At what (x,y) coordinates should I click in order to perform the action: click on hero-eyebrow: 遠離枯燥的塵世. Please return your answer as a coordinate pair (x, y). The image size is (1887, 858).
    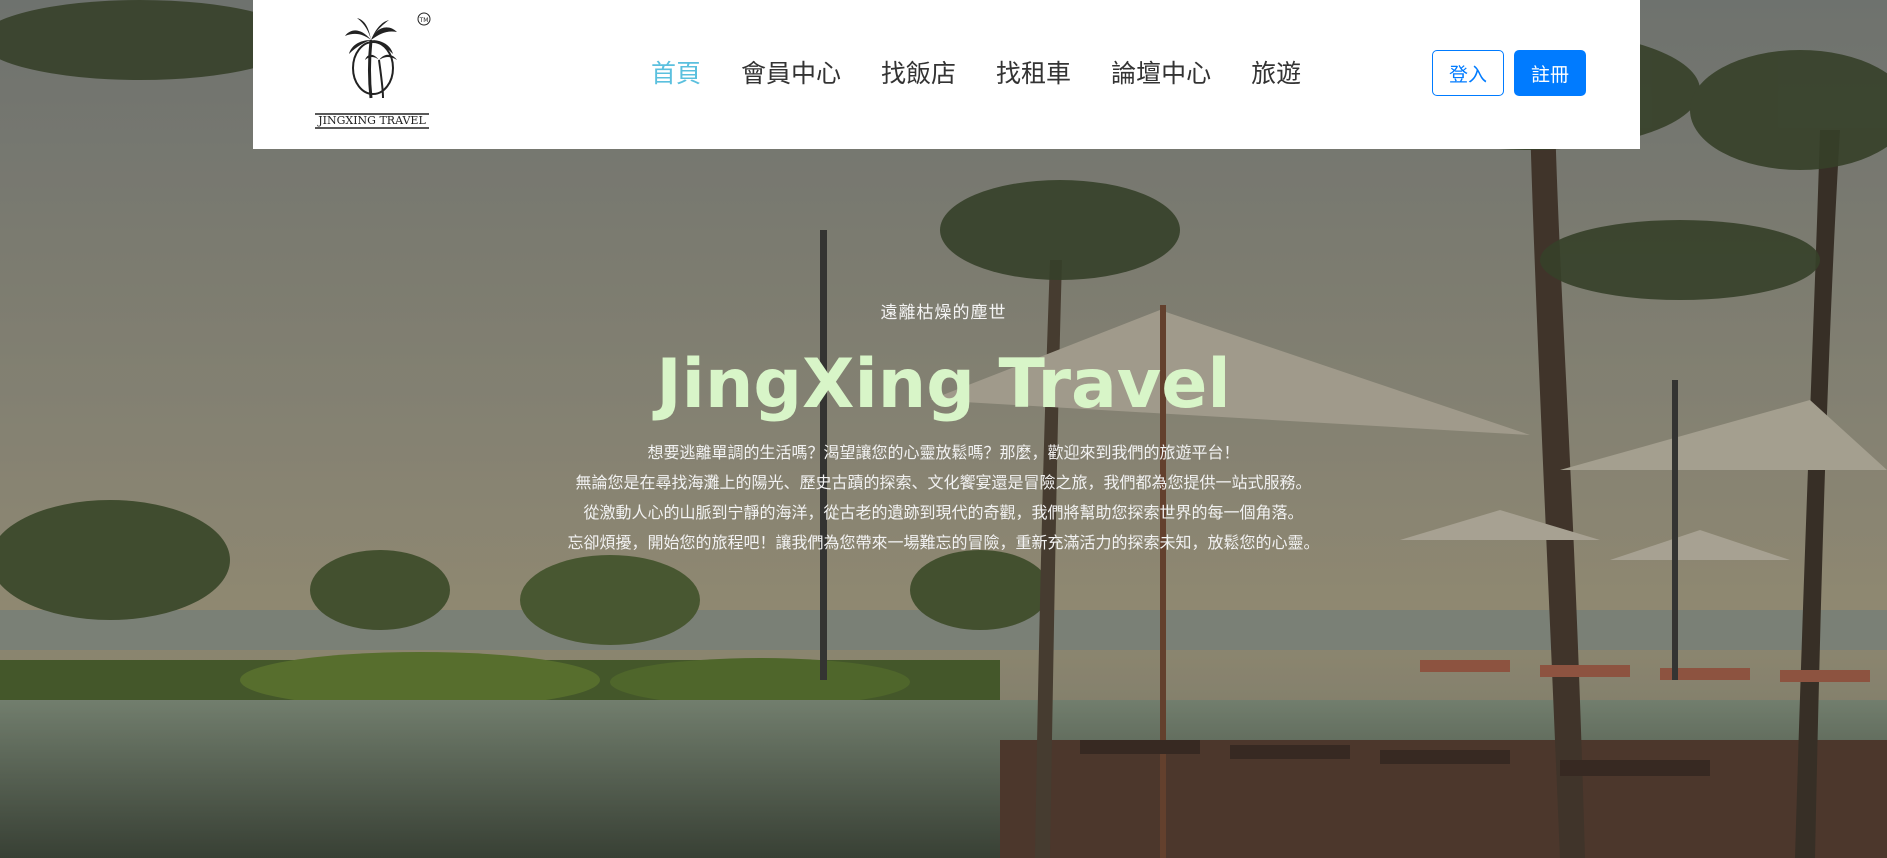
    Looking at the image, I should click on (943, 313).